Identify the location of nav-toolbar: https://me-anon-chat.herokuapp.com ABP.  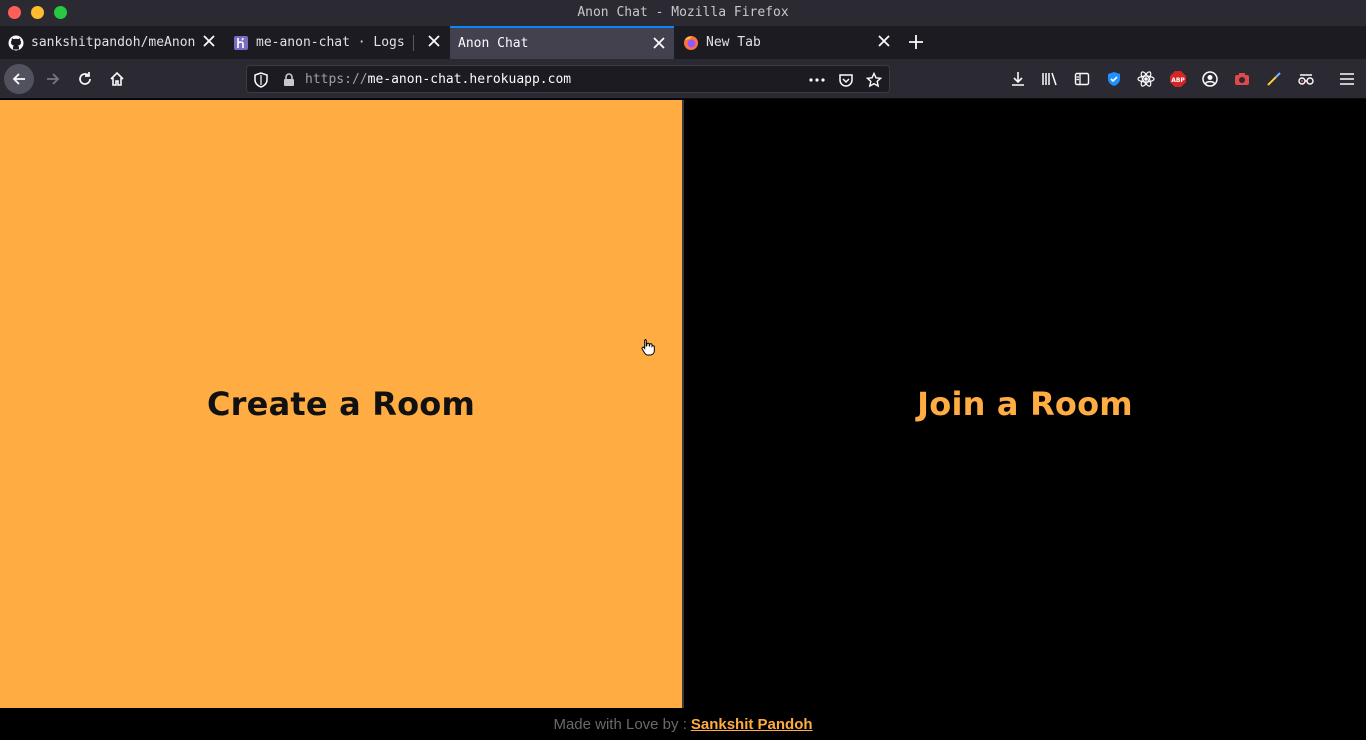
(683, 79).